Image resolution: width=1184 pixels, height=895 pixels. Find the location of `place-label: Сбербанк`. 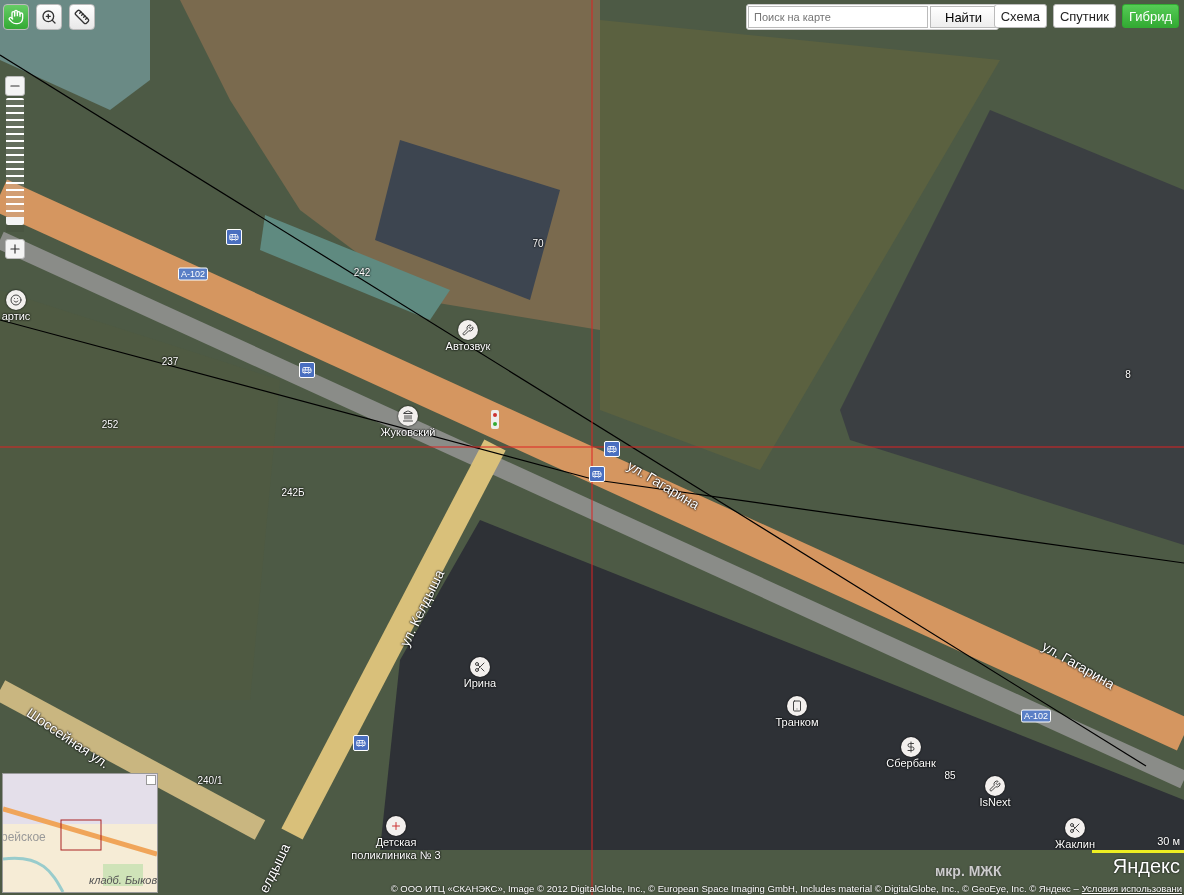

place-label: Сбербанк is located at coordinates (911, 763).